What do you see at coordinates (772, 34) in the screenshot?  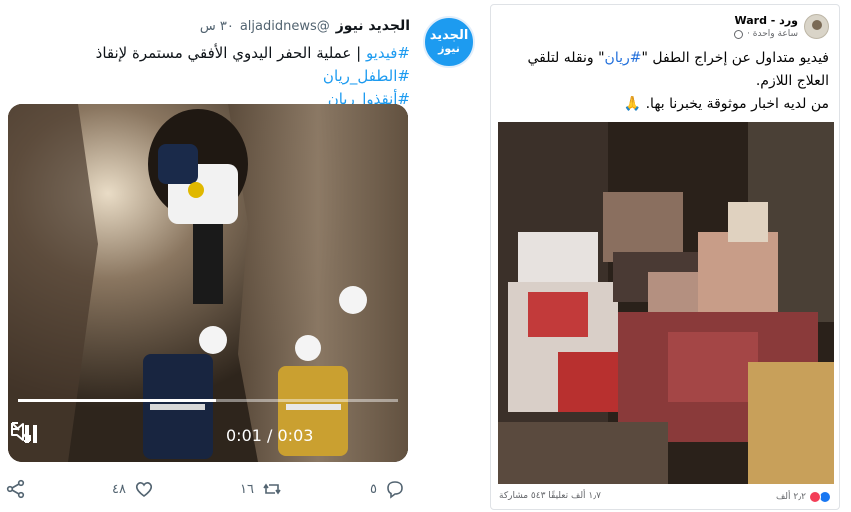 I see `fb-timestamp: ساعة واحدة ·` at bounding box center [772, 34].